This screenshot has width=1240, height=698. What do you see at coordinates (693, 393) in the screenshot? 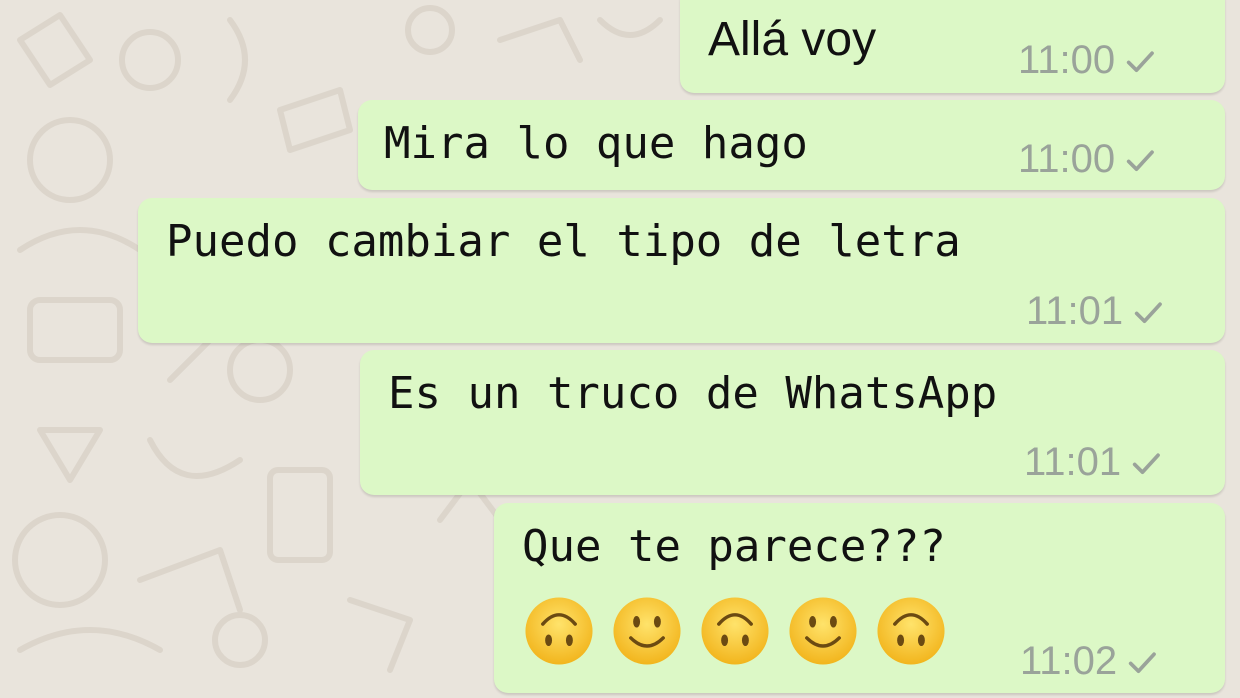
I see `message-text: Es un truco de WhatsApp` at bounding box center [693, 393].